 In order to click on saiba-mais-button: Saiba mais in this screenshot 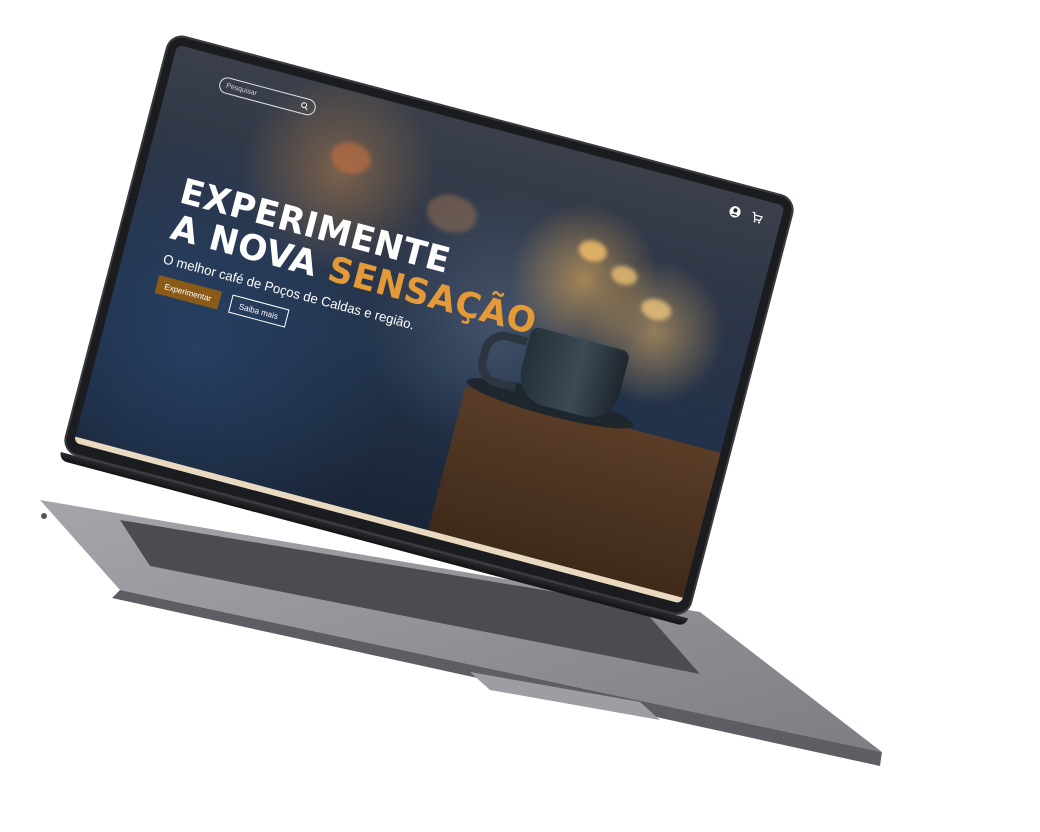, I will do `click(259, 311)`.